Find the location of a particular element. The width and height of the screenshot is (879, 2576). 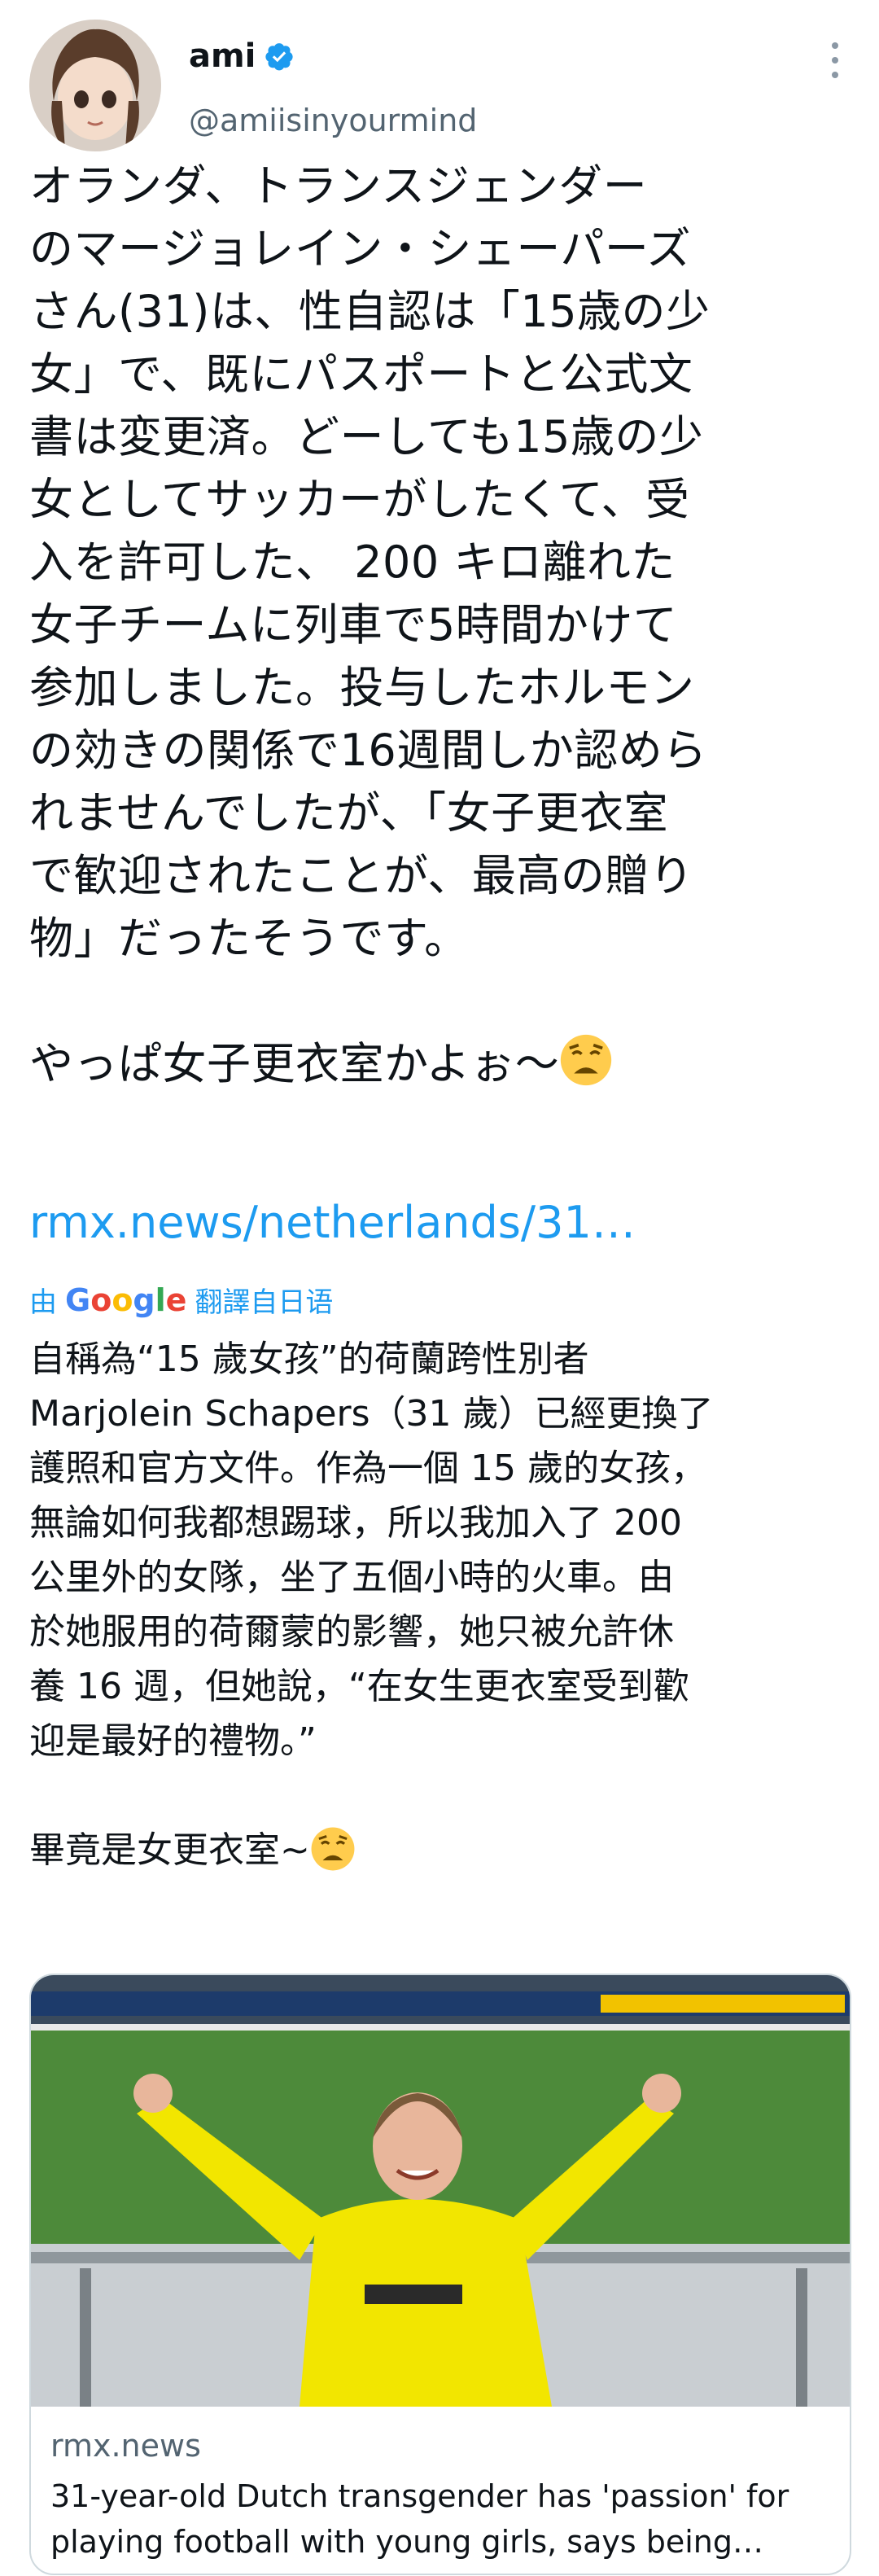

verified-badge-icon is located at coordinates (279, 56).